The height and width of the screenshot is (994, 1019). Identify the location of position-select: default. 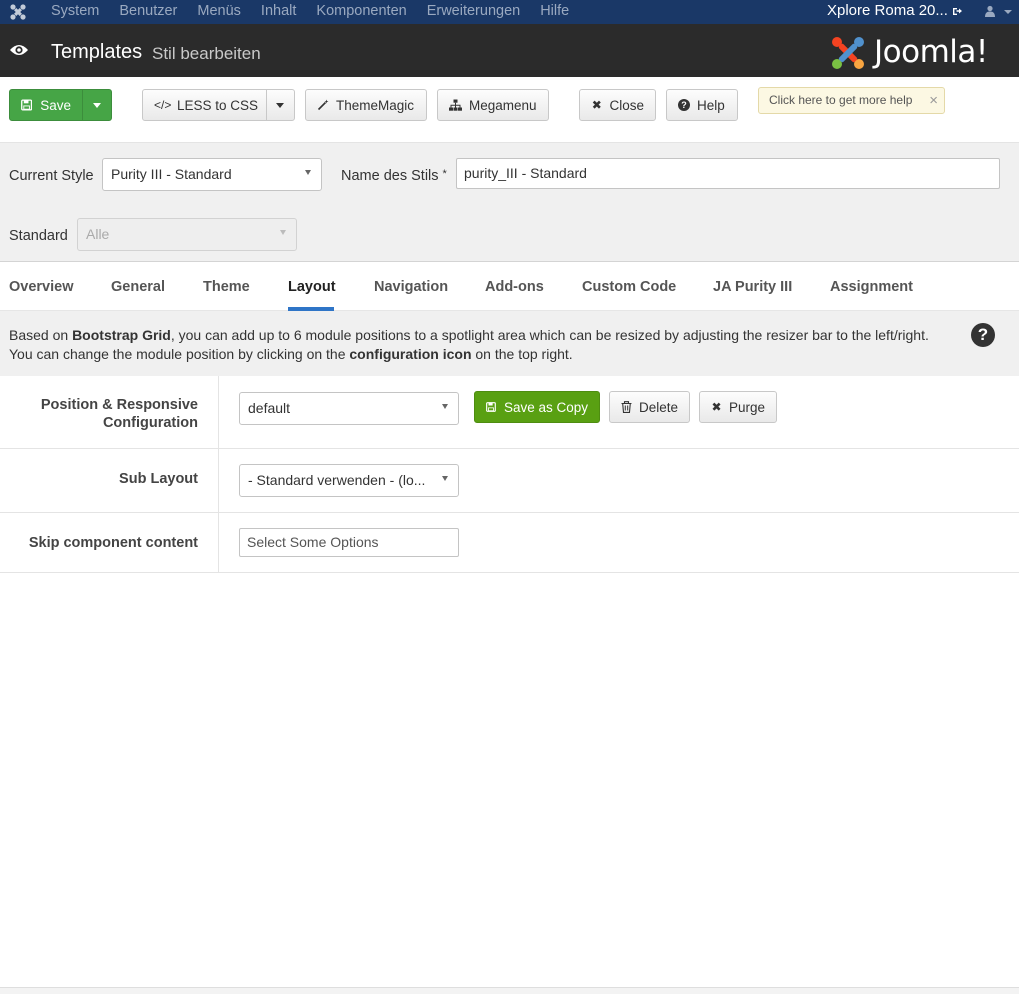
(349, 408).